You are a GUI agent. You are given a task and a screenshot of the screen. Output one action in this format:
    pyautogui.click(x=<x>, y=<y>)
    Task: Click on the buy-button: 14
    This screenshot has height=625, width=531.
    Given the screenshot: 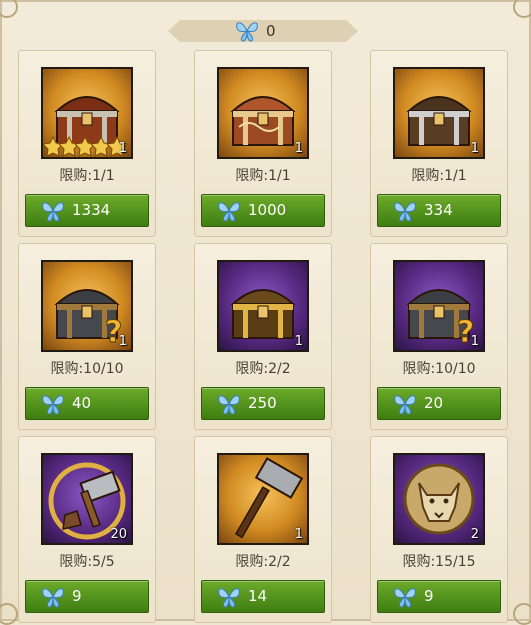 What is the action you would take?
    pyautogui.click(x=263, y=596)
    